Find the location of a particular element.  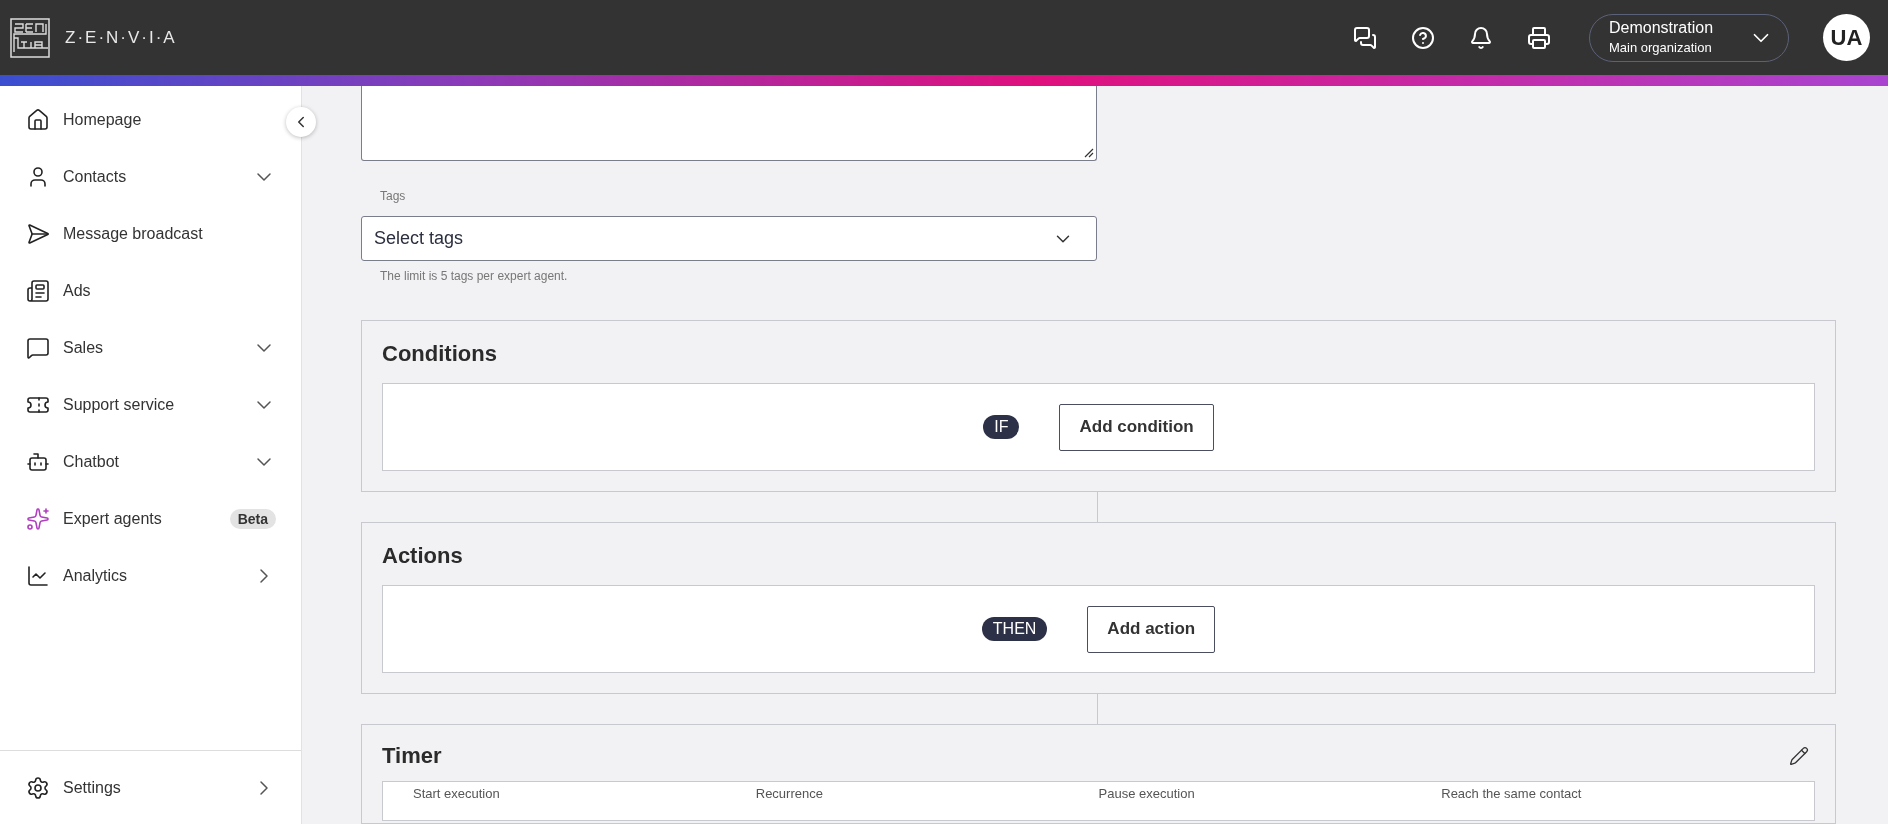

tags-label: Tags is located at coordinates (393, 197).